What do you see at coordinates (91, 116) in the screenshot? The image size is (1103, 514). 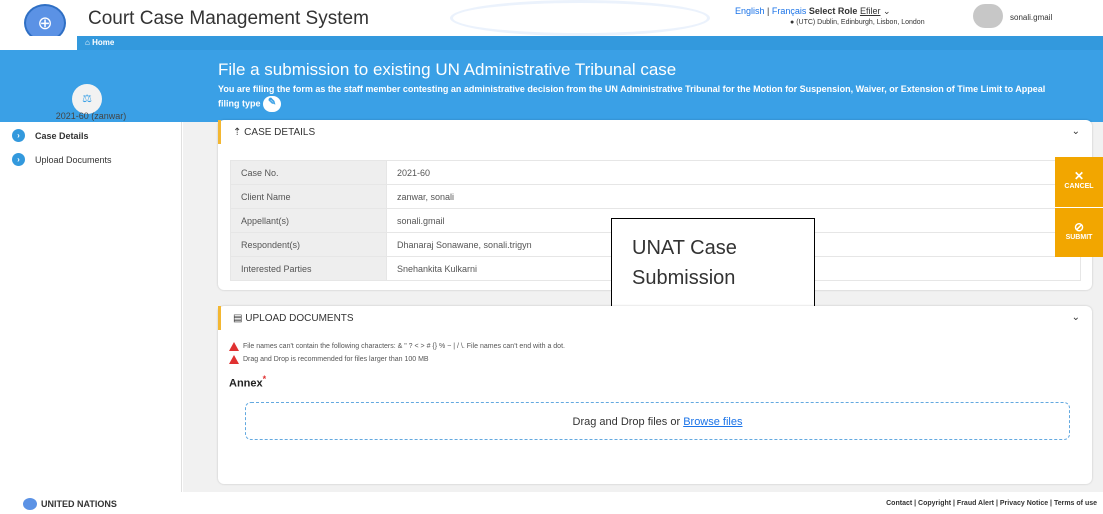 I see `case-id: 2021-60 (zanwar)` at bounding box center [91, 116].